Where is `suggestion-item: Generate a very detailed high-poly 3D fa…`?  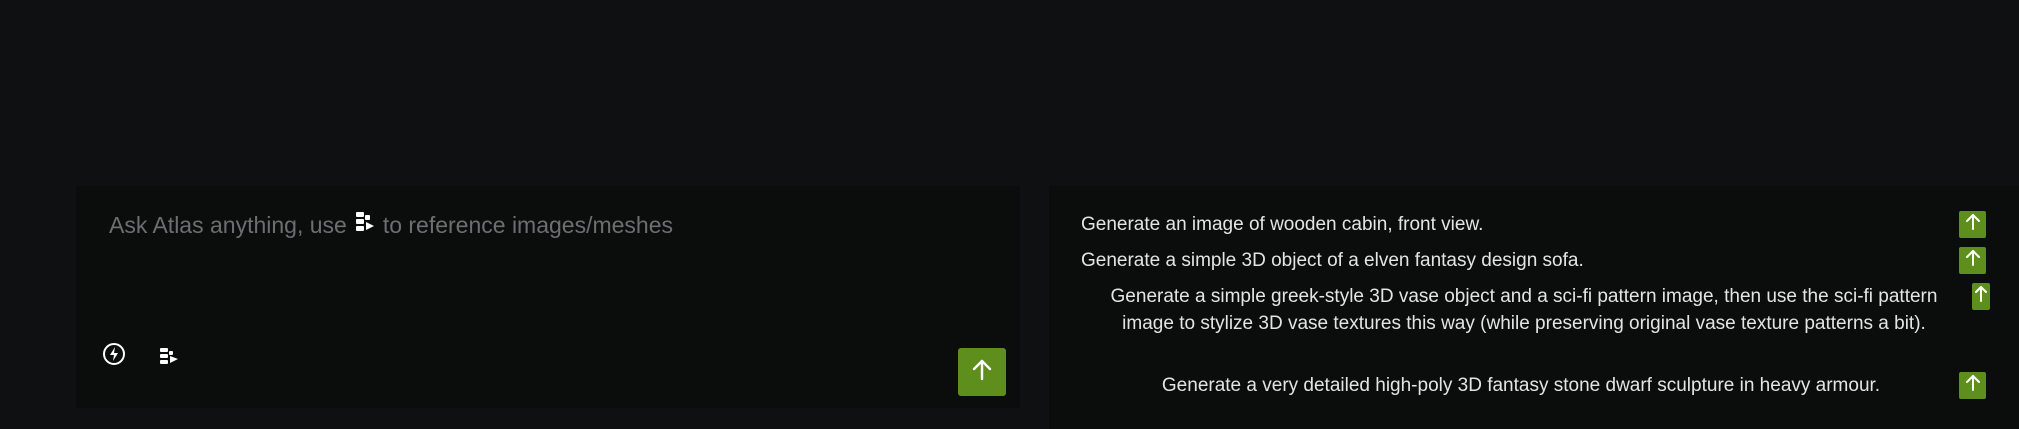 suggestion-item: Generate a very detailed high-poly 3D fa… is located at coordinates (1521, 385).